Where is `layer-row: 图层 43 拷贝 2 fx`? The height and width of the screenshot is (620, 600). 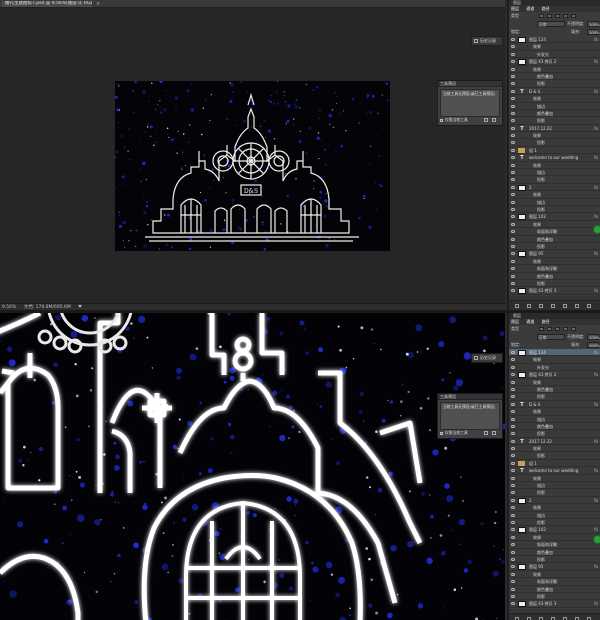 layer-row: 图层 43 拷贝 2 fx is located at coordinates (554, 375).